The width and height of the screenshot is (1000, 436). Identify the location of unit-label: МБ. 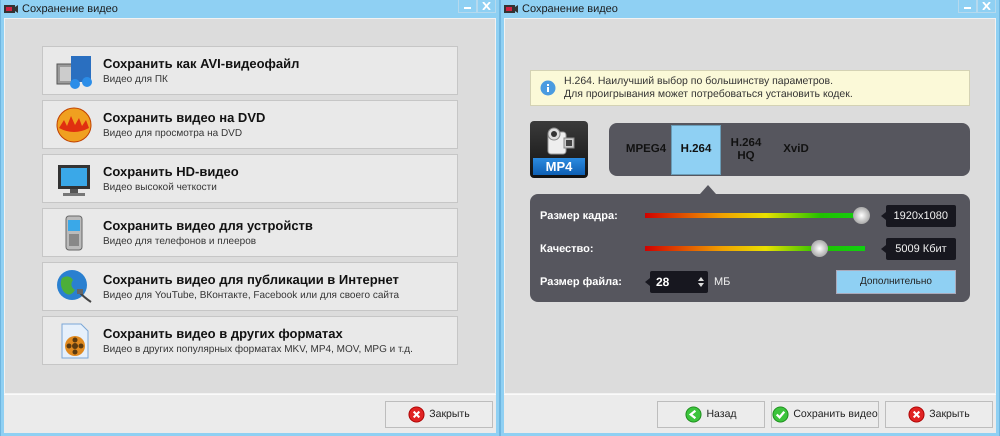
(722, 282).